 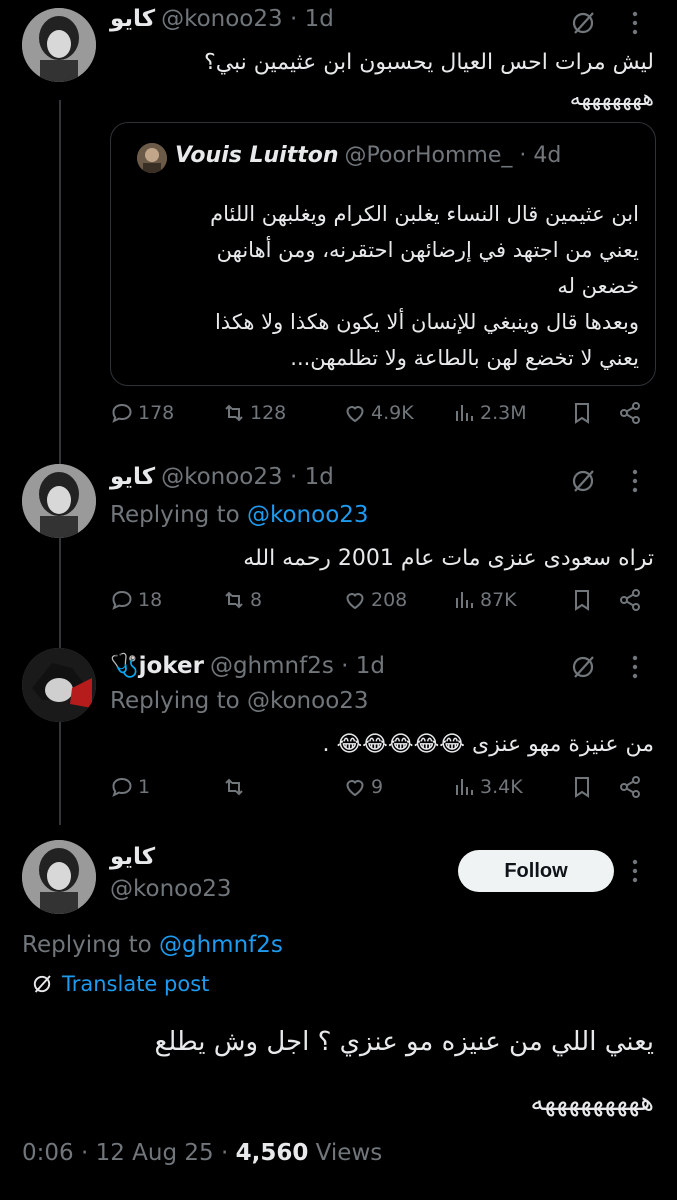 What do you see at coordinates (404, 1042) in the screenshot?
I see `post-text: يعني اللي من عنيزه مو عنزي ؟ اجل وش يطلع` at bounding box center [404, 1042].